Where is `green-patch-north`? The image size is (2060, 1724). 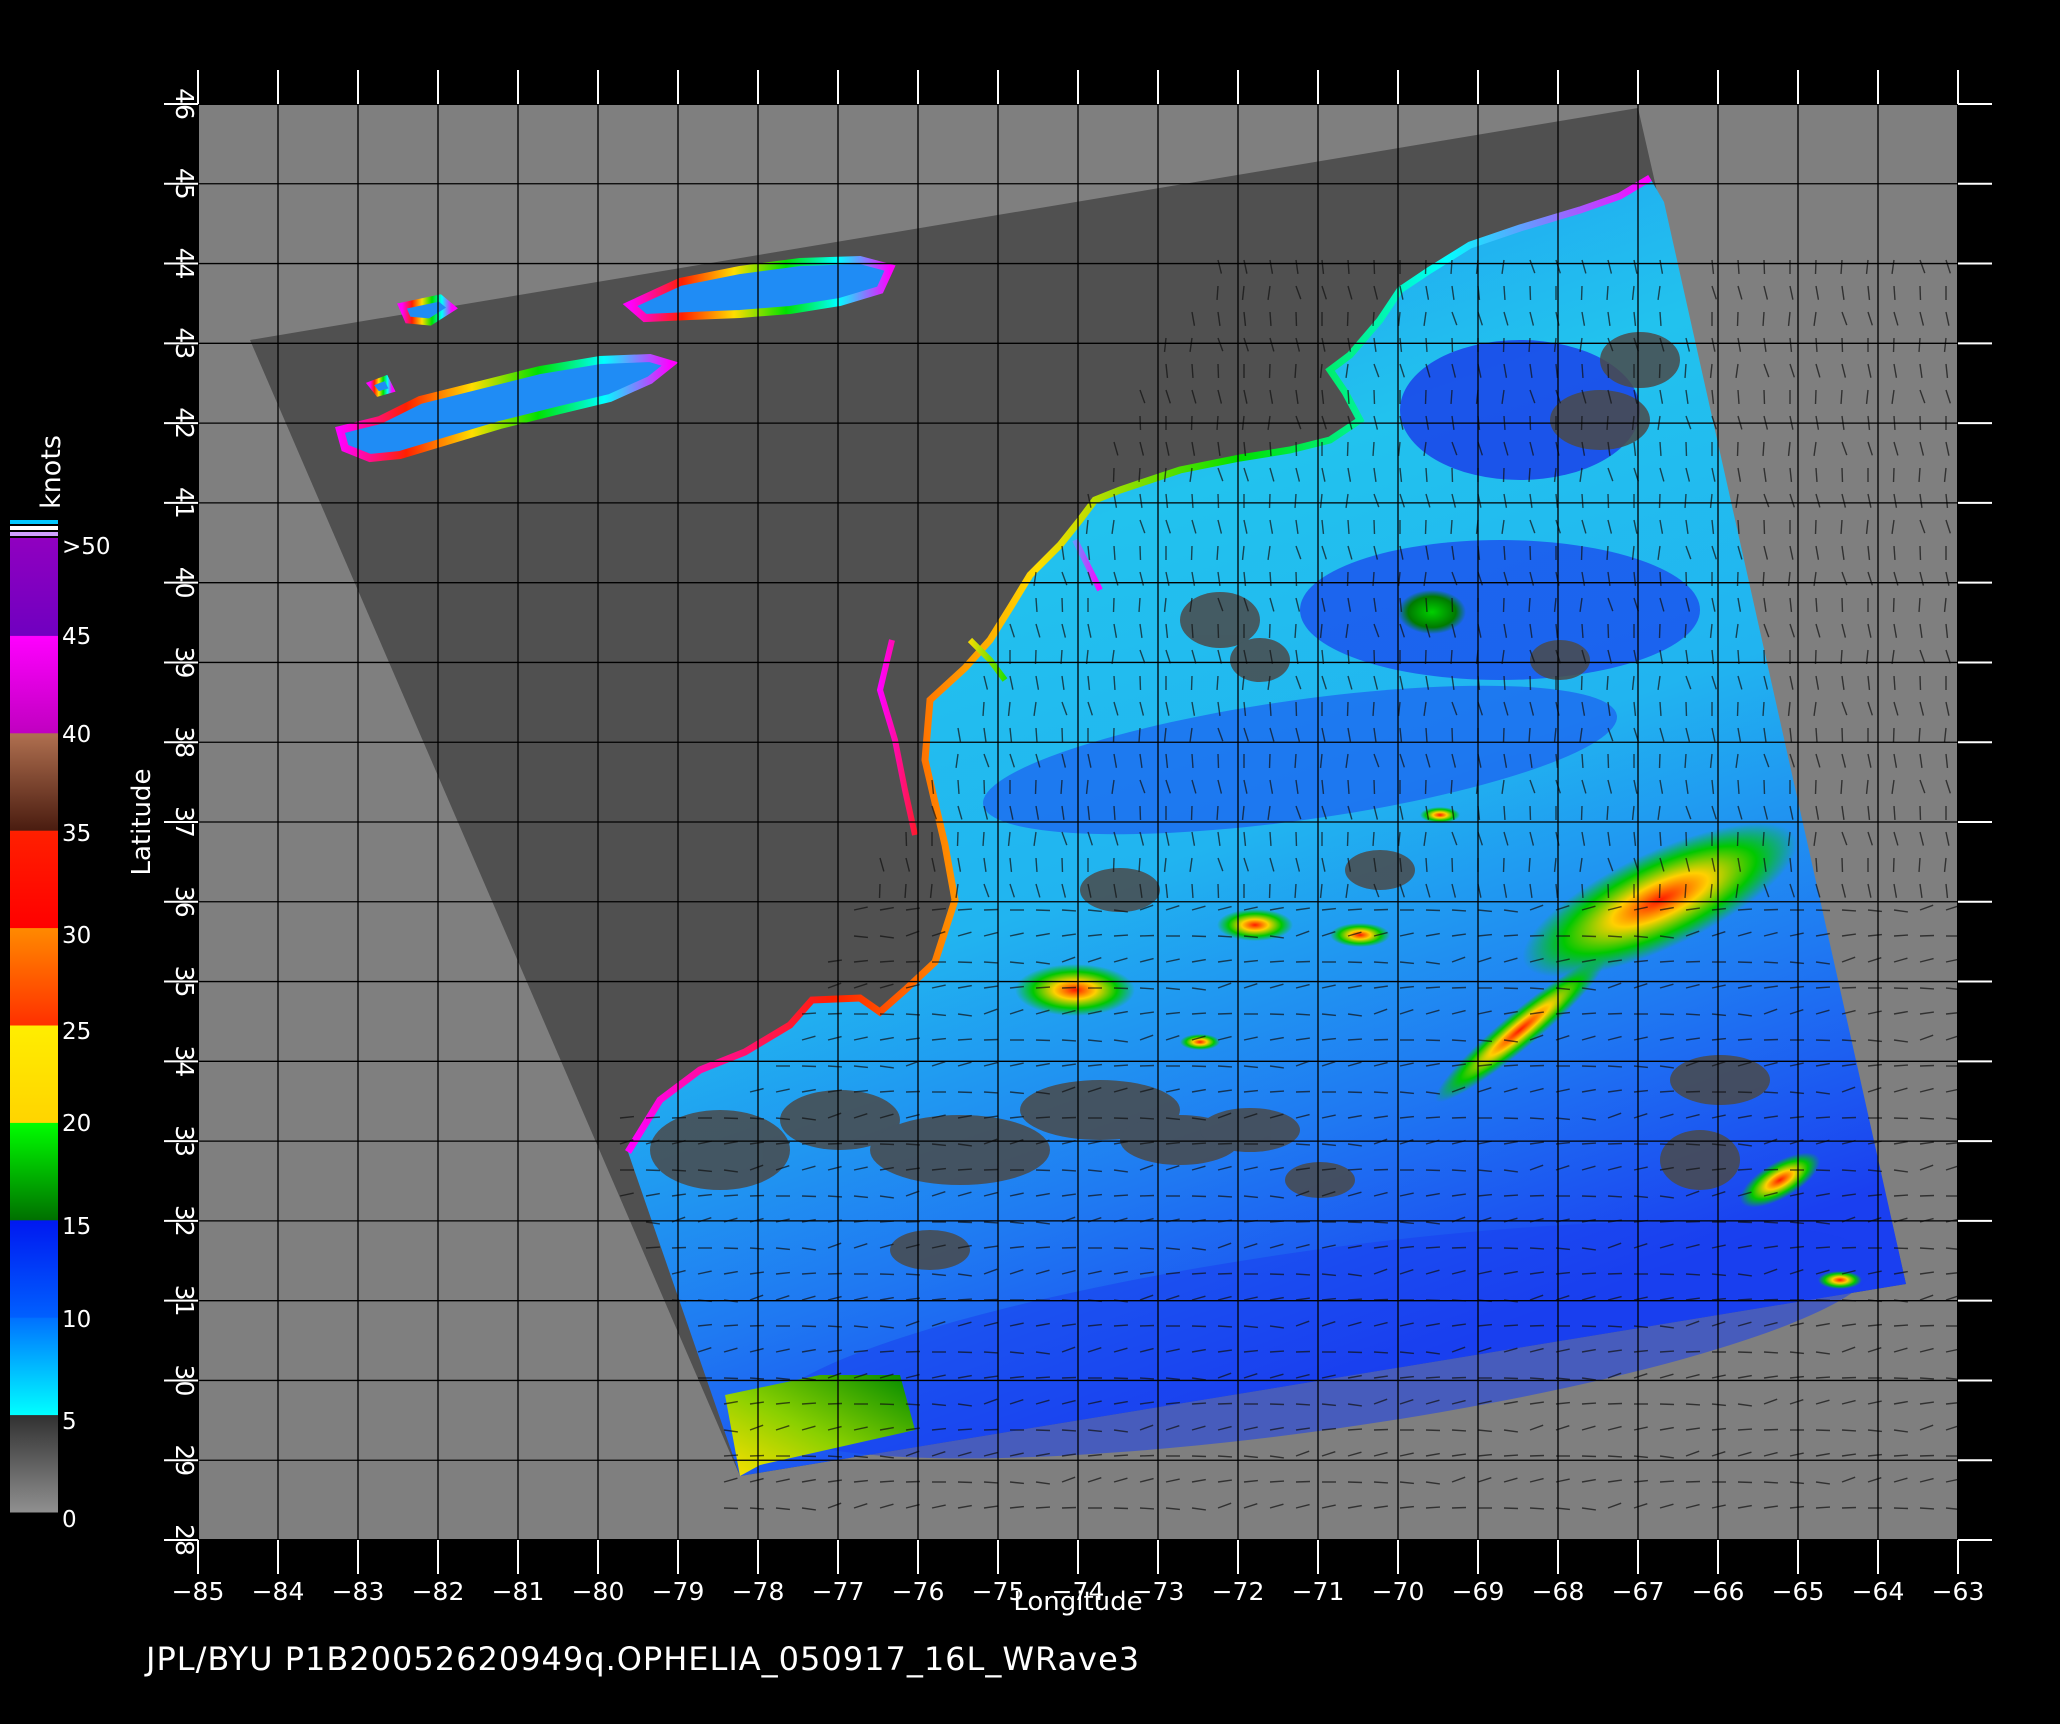
green-patch-north is located at coordinates (1432, 612).